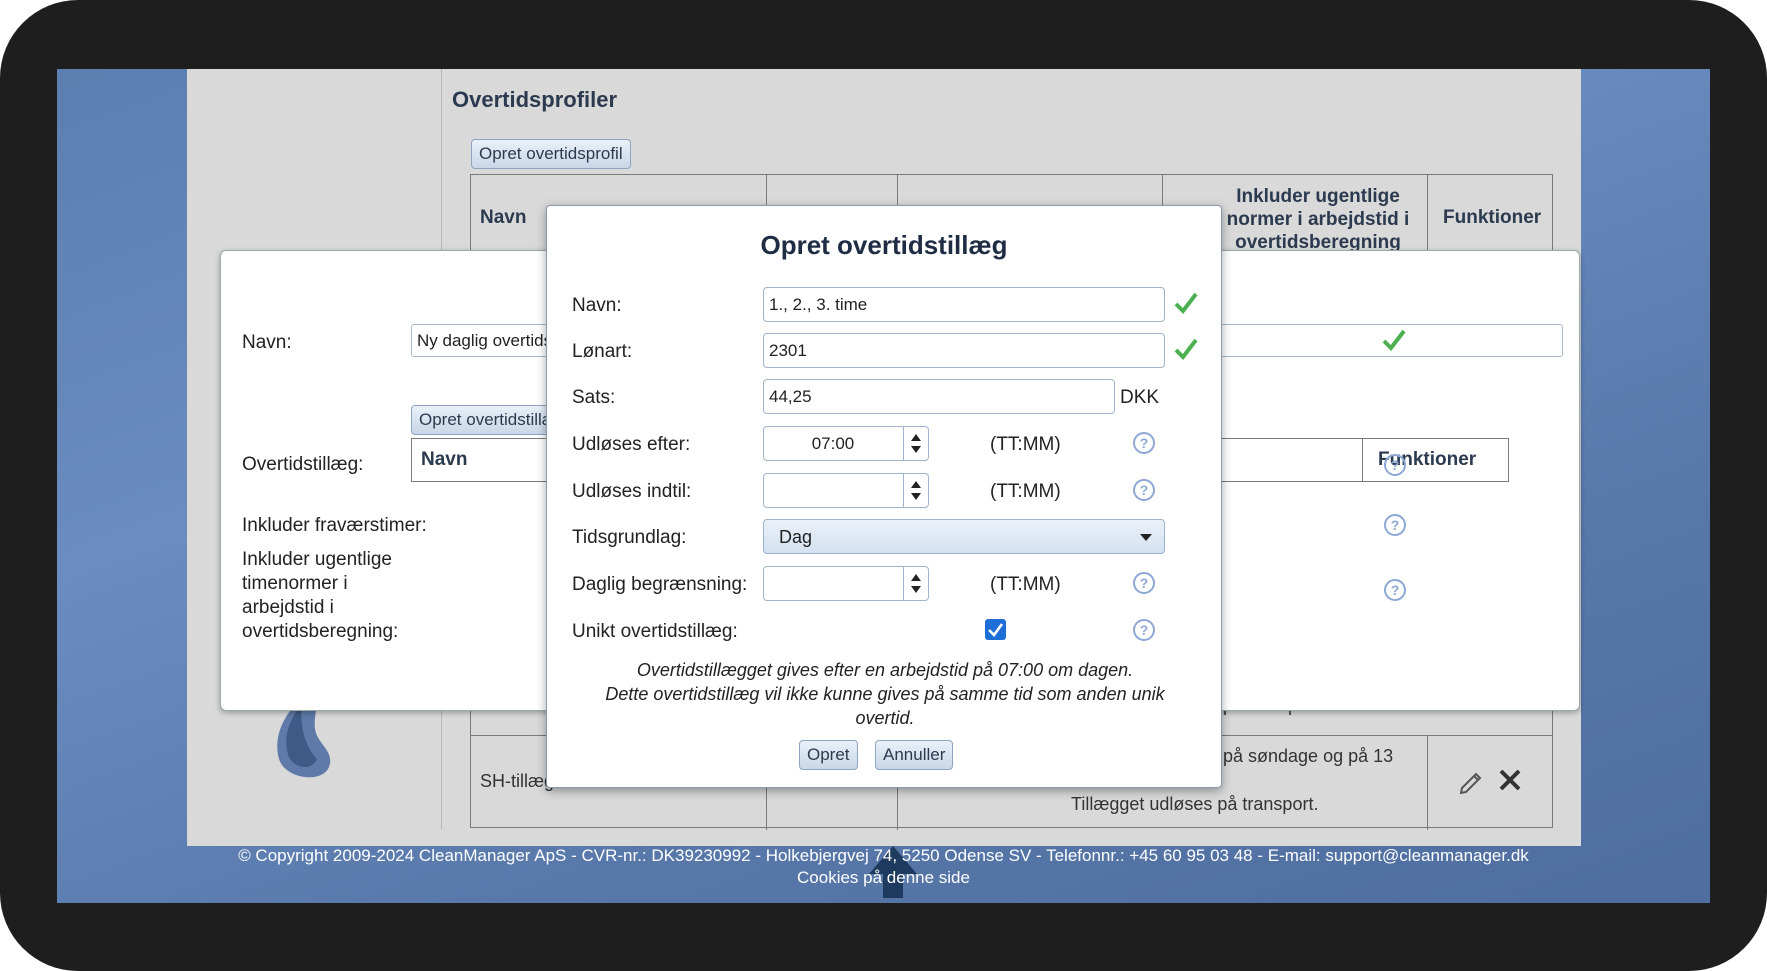 The width and height of the screenshot is (1767, 971). What do you see at coordinates (1195, 804) in the screenshot?
I see `row2-description-line2: Tillægget udløses på transport.` at bounding box center [1195, 804].